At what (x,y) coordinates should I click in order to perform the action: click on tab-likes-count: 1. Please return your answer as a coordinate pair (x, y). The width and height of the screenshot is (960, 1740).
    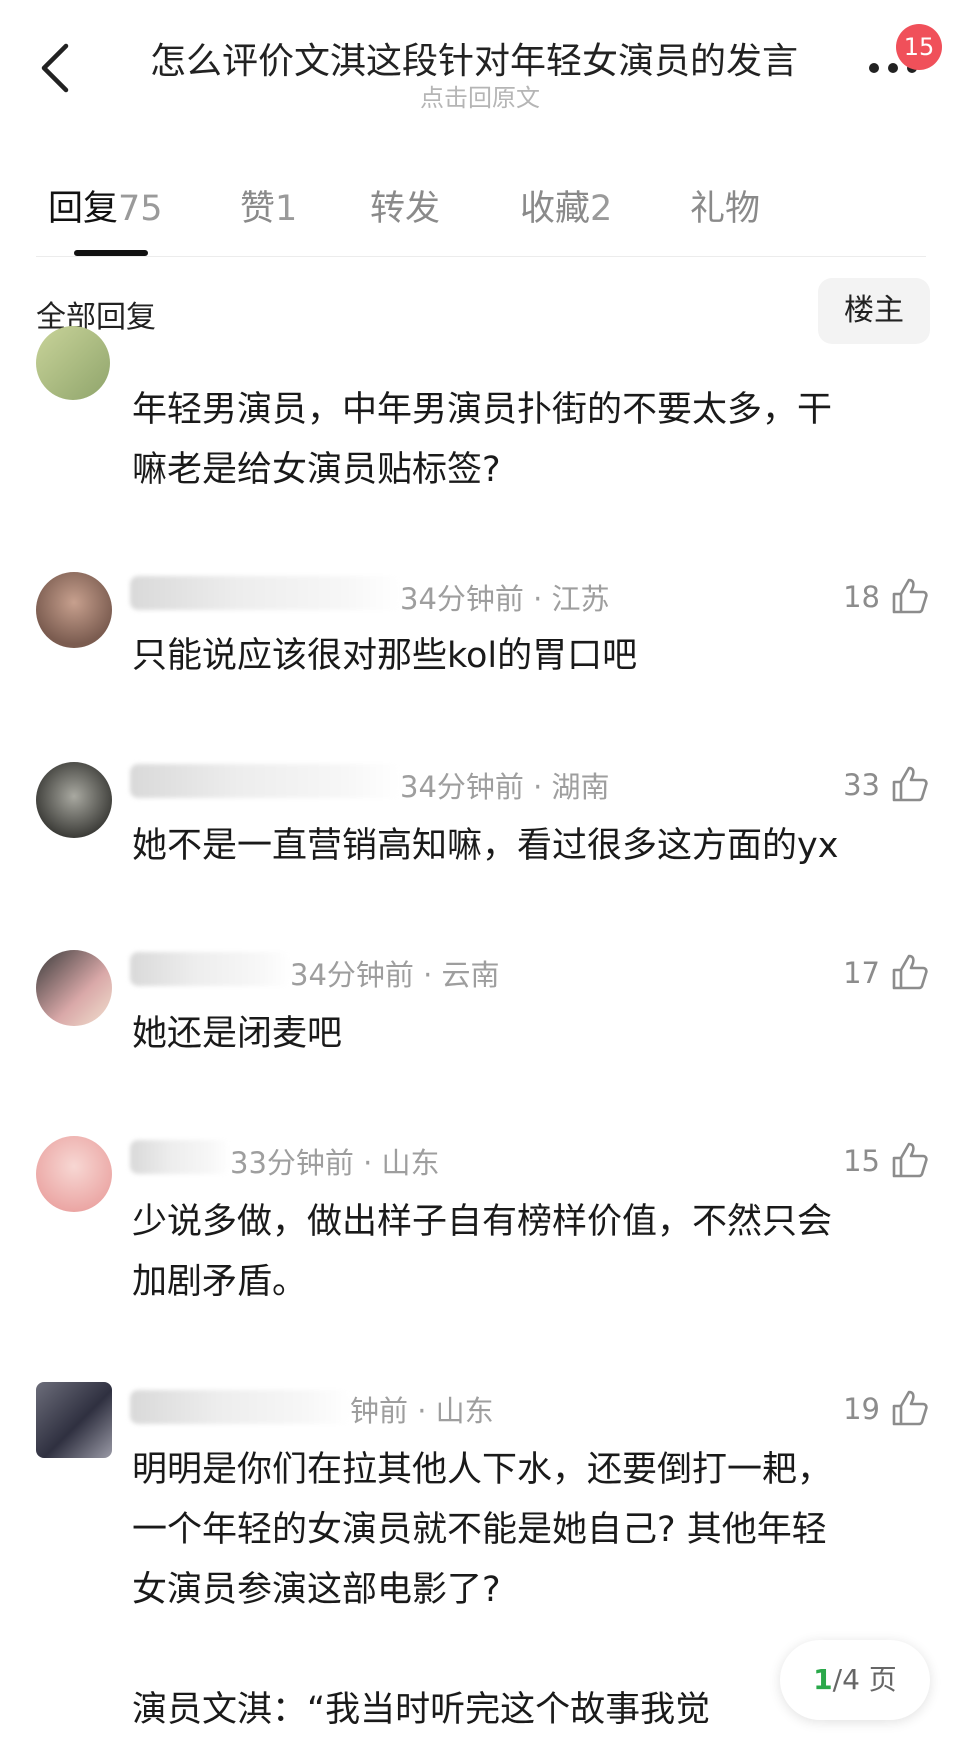
    Looking at the image, I should click on (286, 209).